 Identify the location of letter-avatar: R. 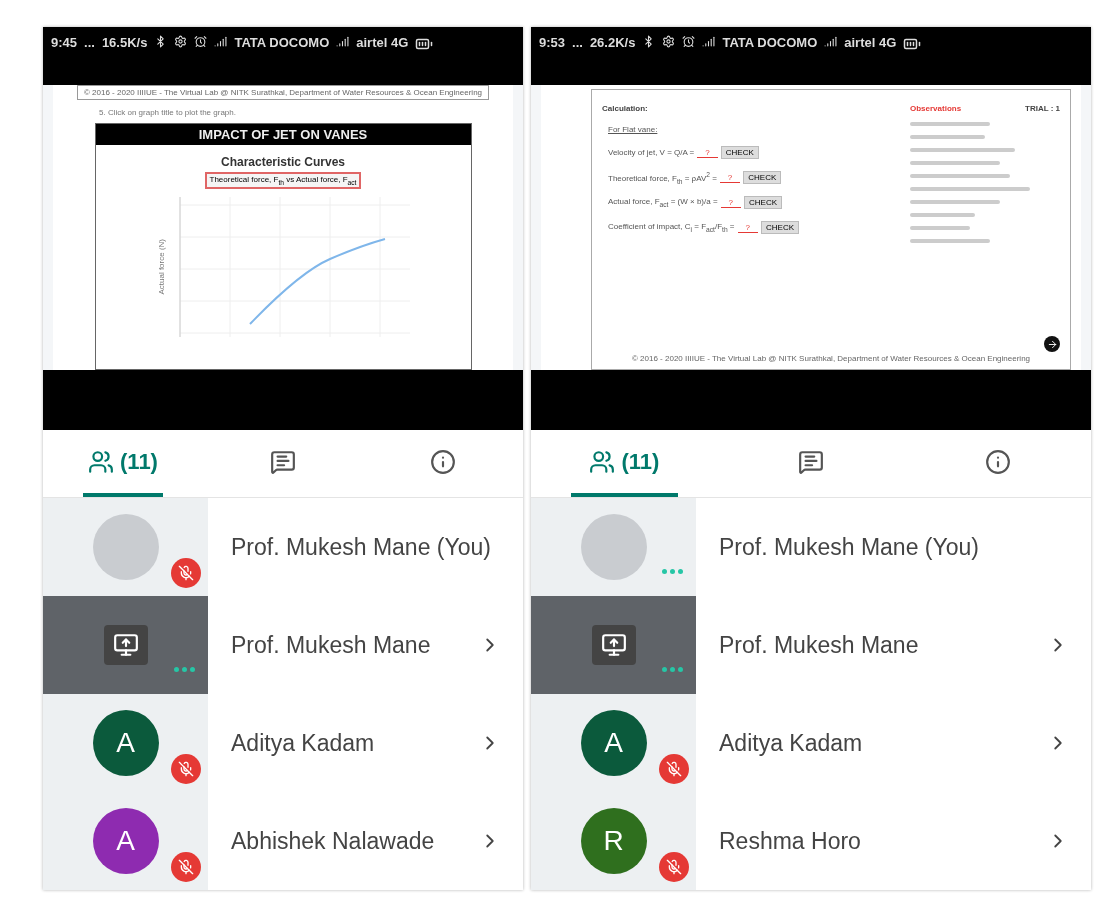
(613, 841).